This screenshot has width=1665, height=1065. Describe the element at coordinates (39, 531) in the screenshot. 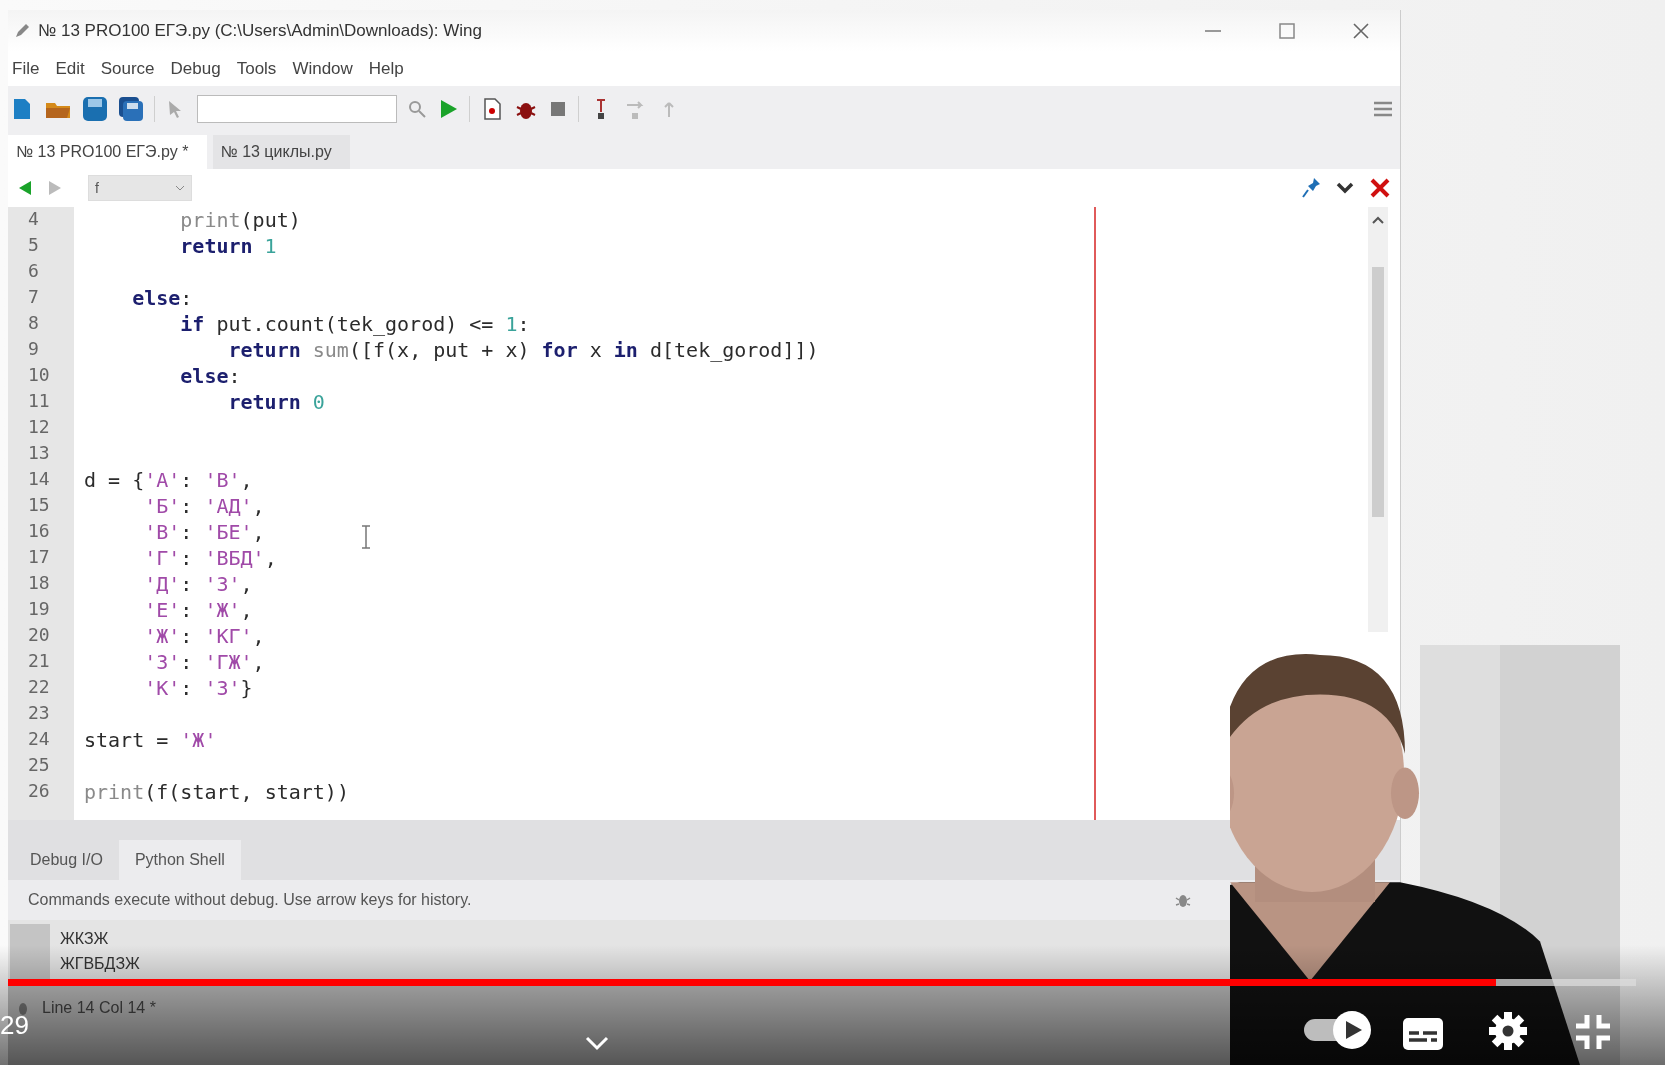

I see `line-number: 16` at that location.